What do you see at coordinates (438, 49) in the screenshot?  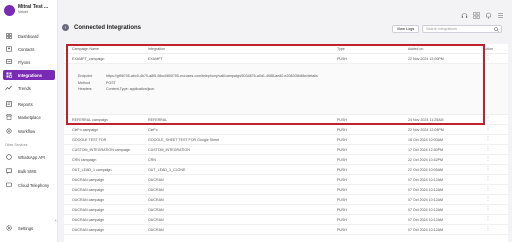 I see `column-header: Added on` at bounding box center [438, 49].